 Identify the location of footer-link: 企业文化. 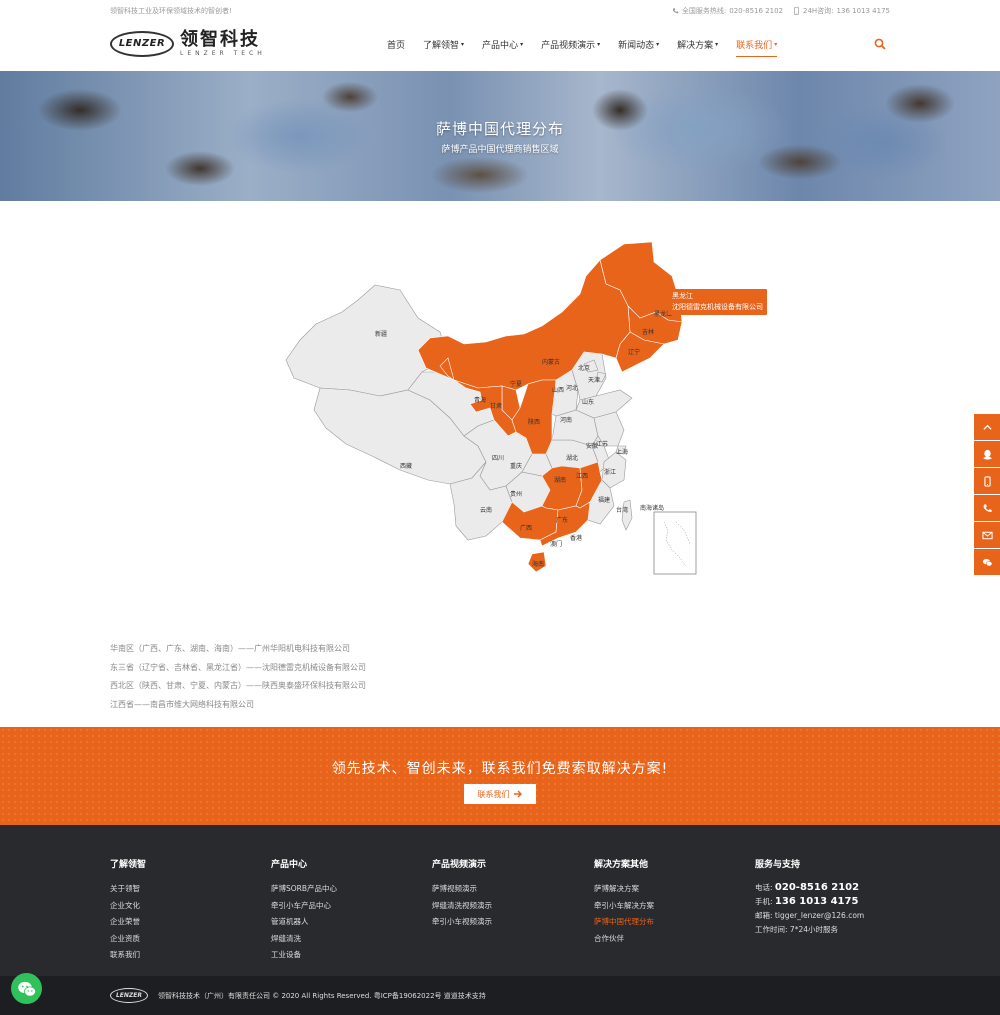
(128, 906).